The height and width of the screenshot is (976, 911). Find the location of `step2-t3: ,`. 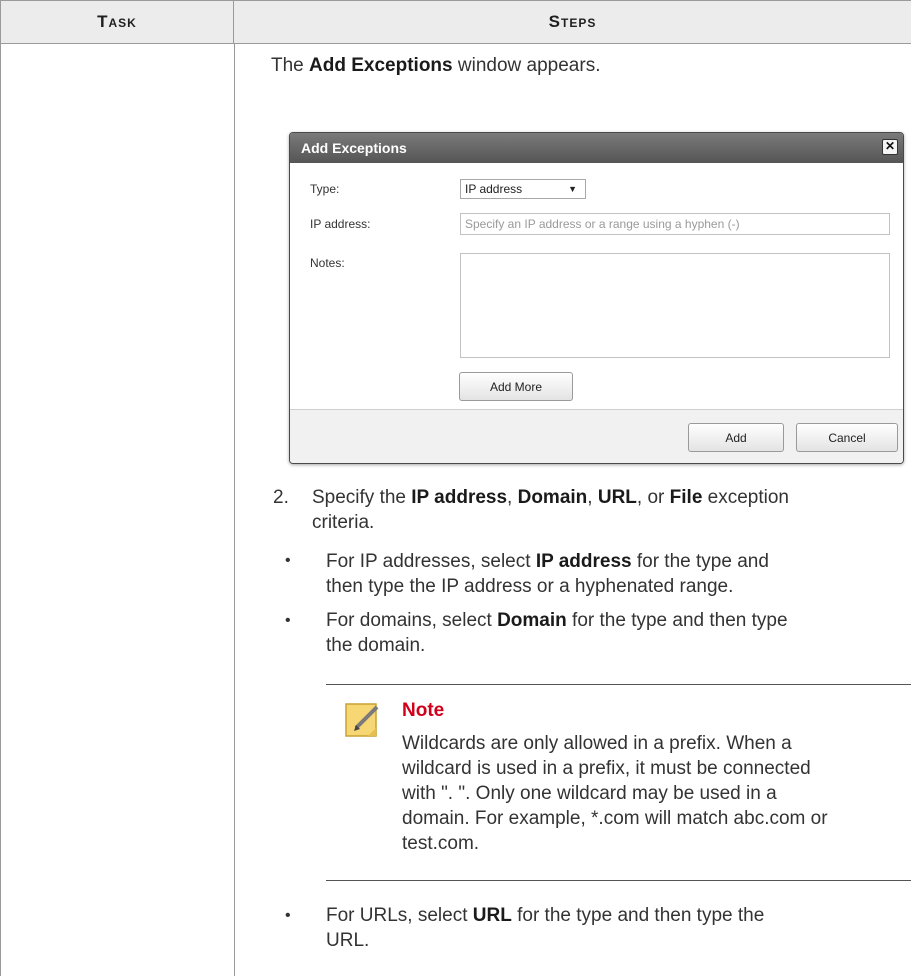

step2-t3: , is located at coordinates (592, 497).